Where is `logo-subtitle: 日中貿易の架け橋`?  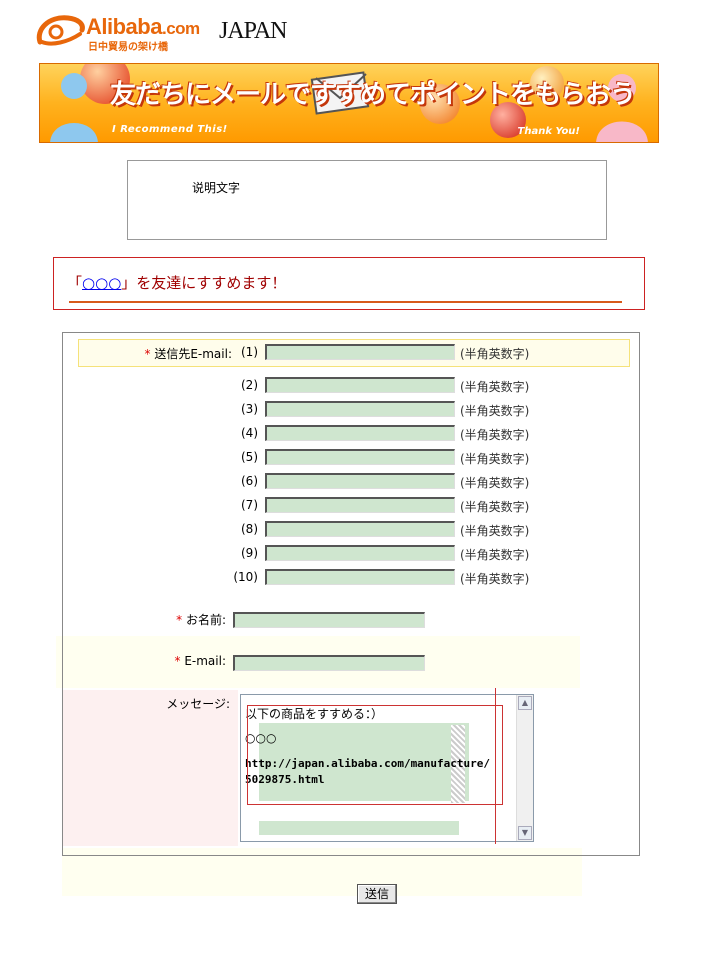 logo-subtitle: 日中貿易の架け橋 is located at coordinates (128, 47).